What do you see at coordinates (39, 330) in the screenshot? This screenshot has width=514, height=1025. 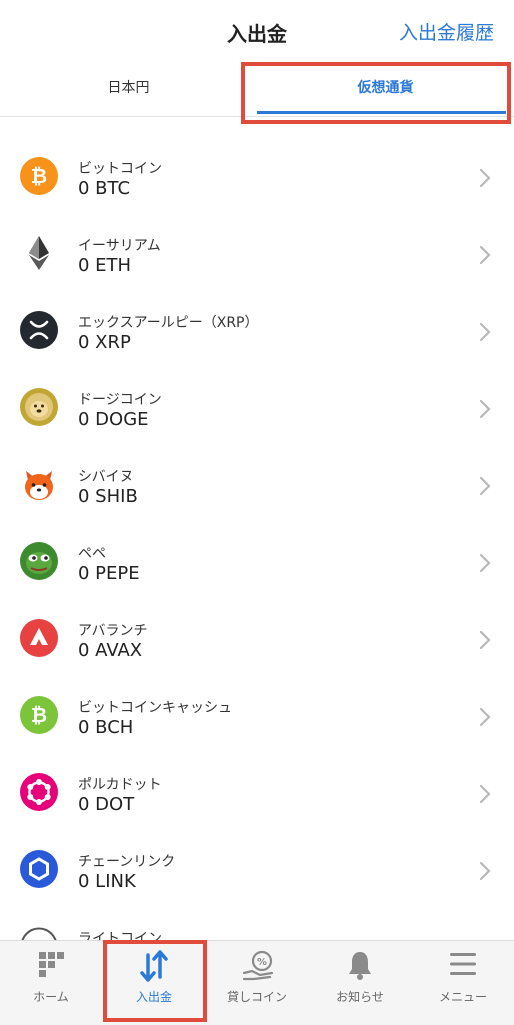 I see `xrp-icon` at bounding box center [39, 330].